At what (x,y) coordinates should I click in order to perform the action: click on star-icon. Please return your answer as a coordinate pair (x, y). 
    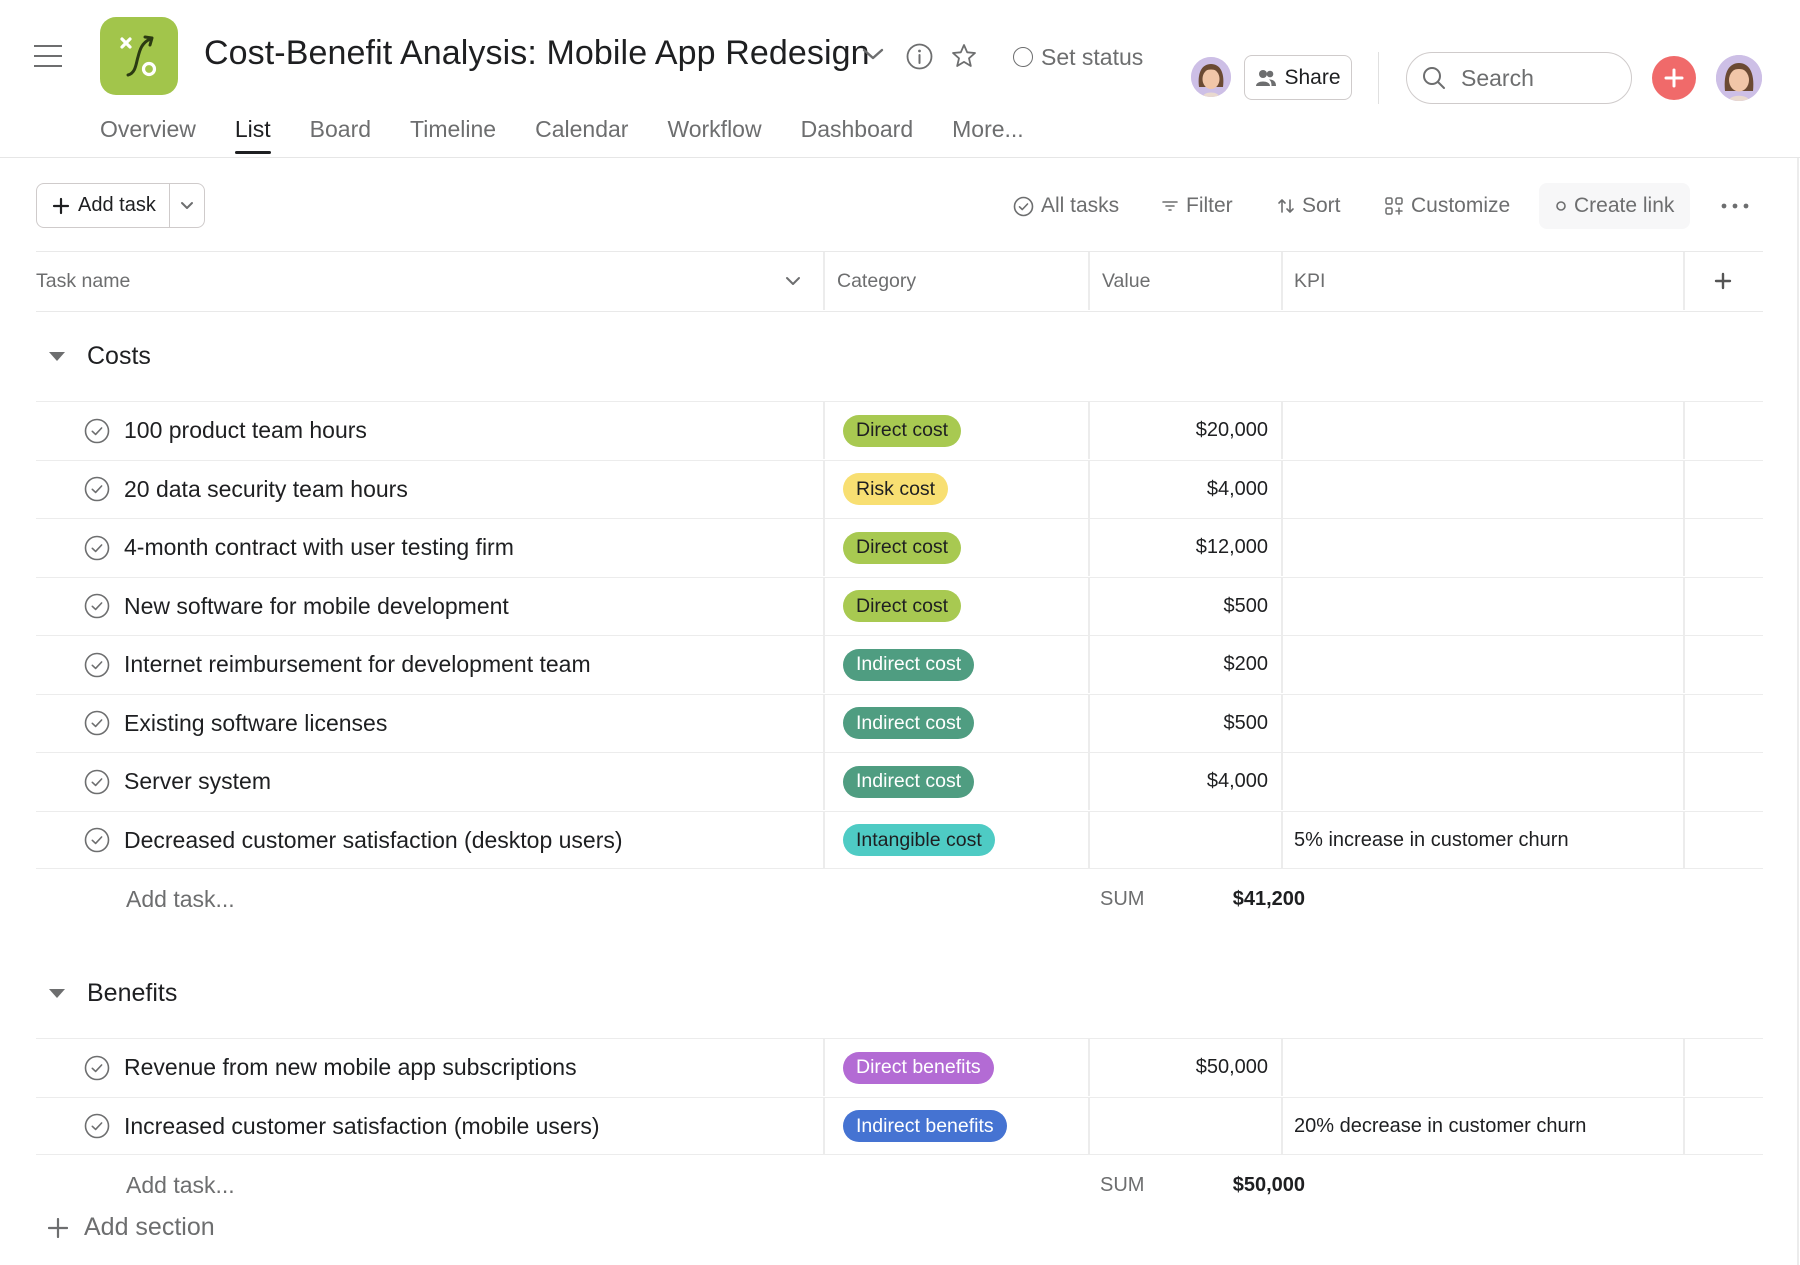
    Looking at the image, I should click on (964, 56).